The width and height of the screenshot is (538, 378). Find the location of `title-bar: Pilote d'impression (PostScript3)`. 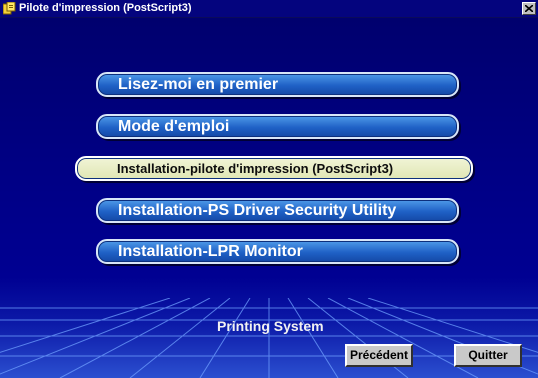

title-bar: Pilote d'impression (PostScript3) is located at coordinates (269, 9).